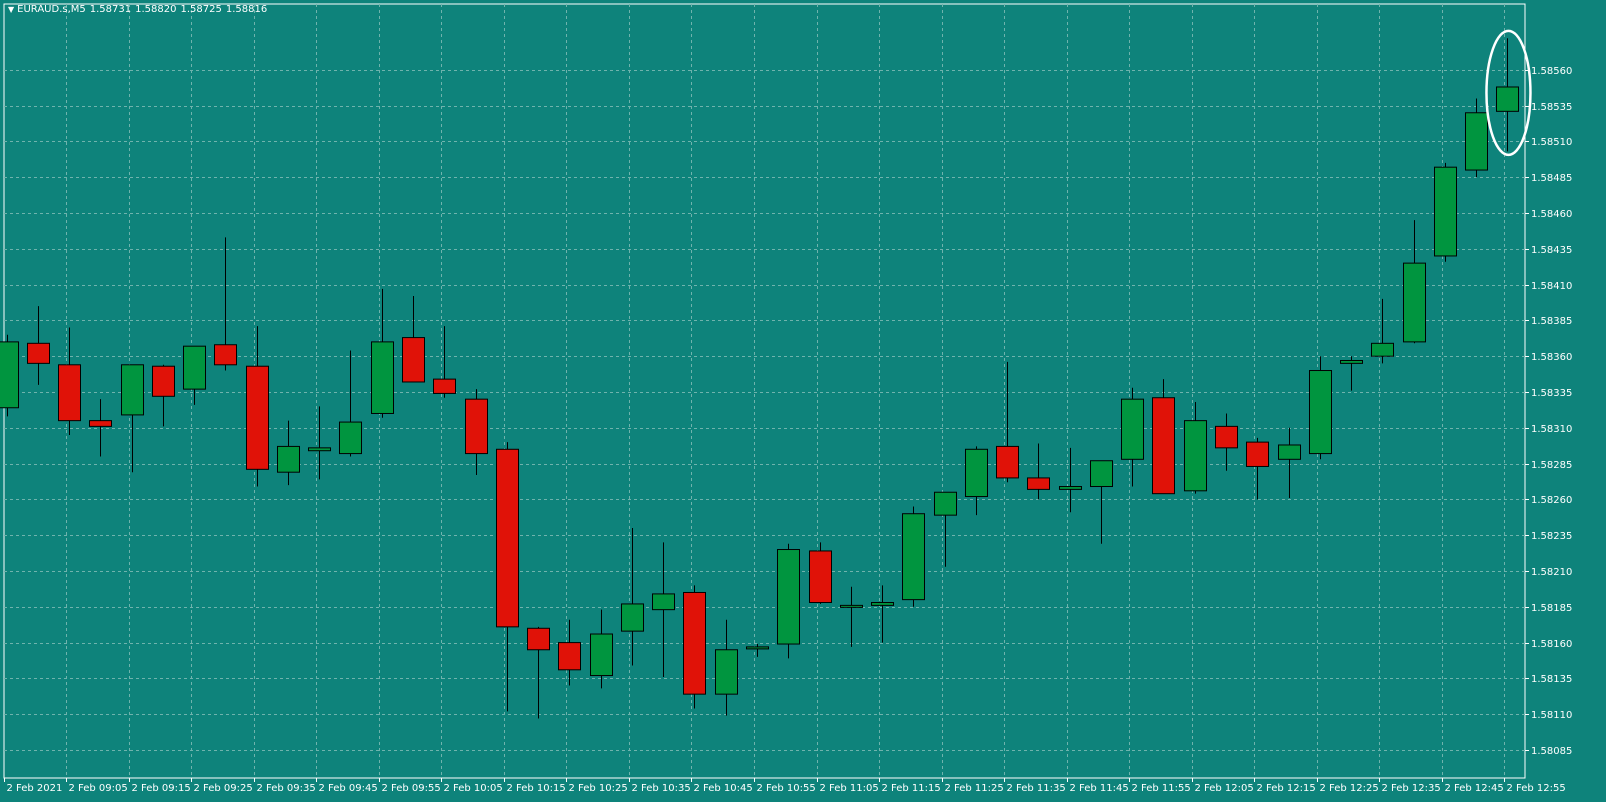  I want to click on y-tick-label: 1.58285, so click(1551, 465).